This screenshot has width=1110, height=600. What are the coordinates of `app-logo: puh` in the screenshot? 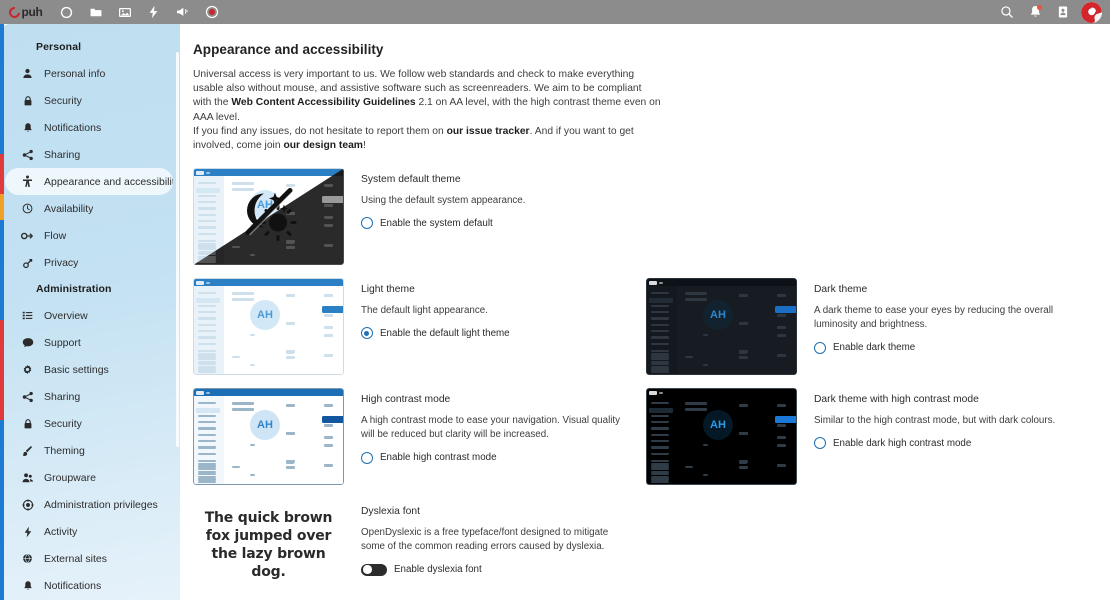 It's located at (26, 12).